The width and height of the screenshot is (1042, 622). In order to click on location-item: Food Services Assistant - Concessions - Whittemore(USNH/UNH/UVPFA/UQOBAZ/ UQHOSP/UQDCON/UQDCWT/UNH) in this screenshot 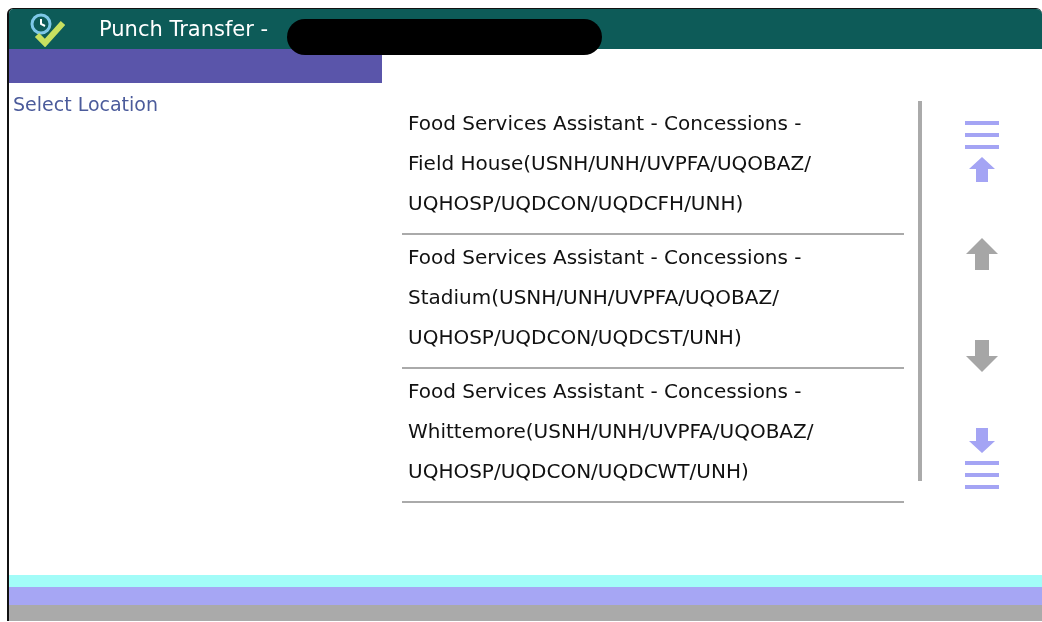, I will do `click(653, 436)`.